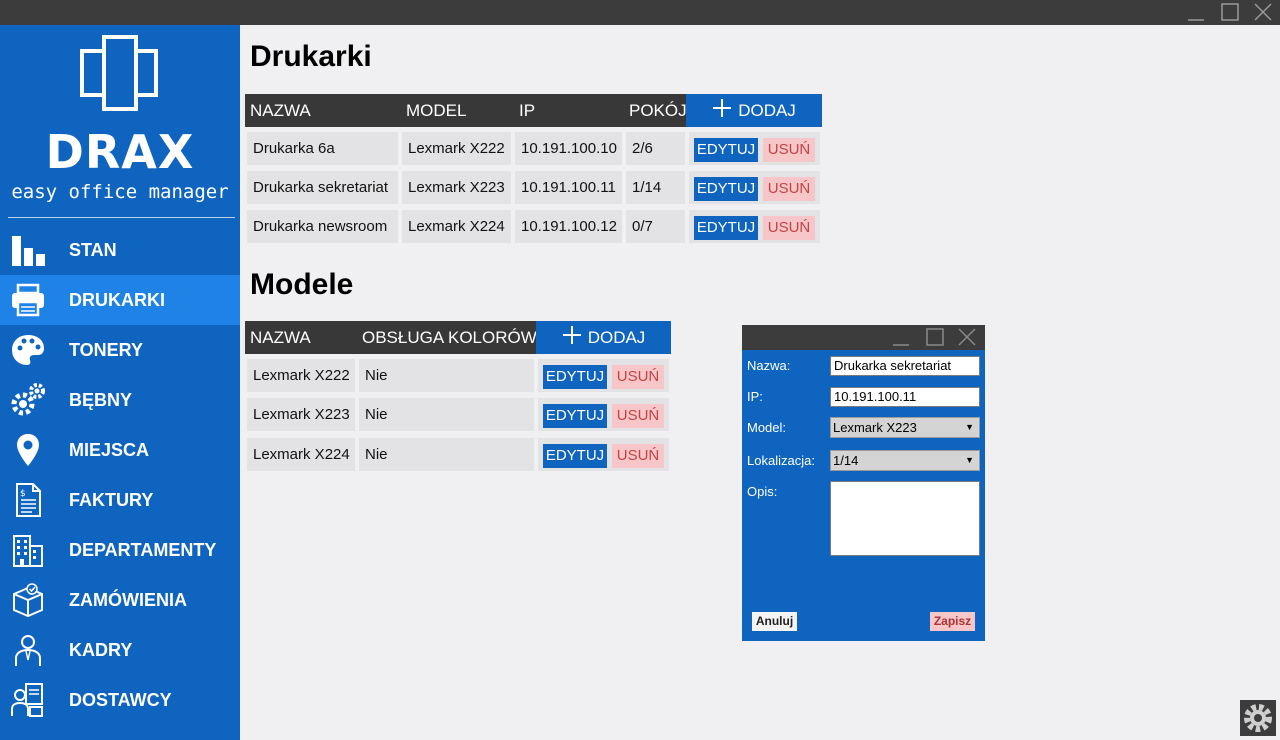 This screenshot has height=740, width=1280. Describe the element at coordinates (568, 226) in the screenshot. I see `printer-ip-cell: 10.191.100.12` at that location.